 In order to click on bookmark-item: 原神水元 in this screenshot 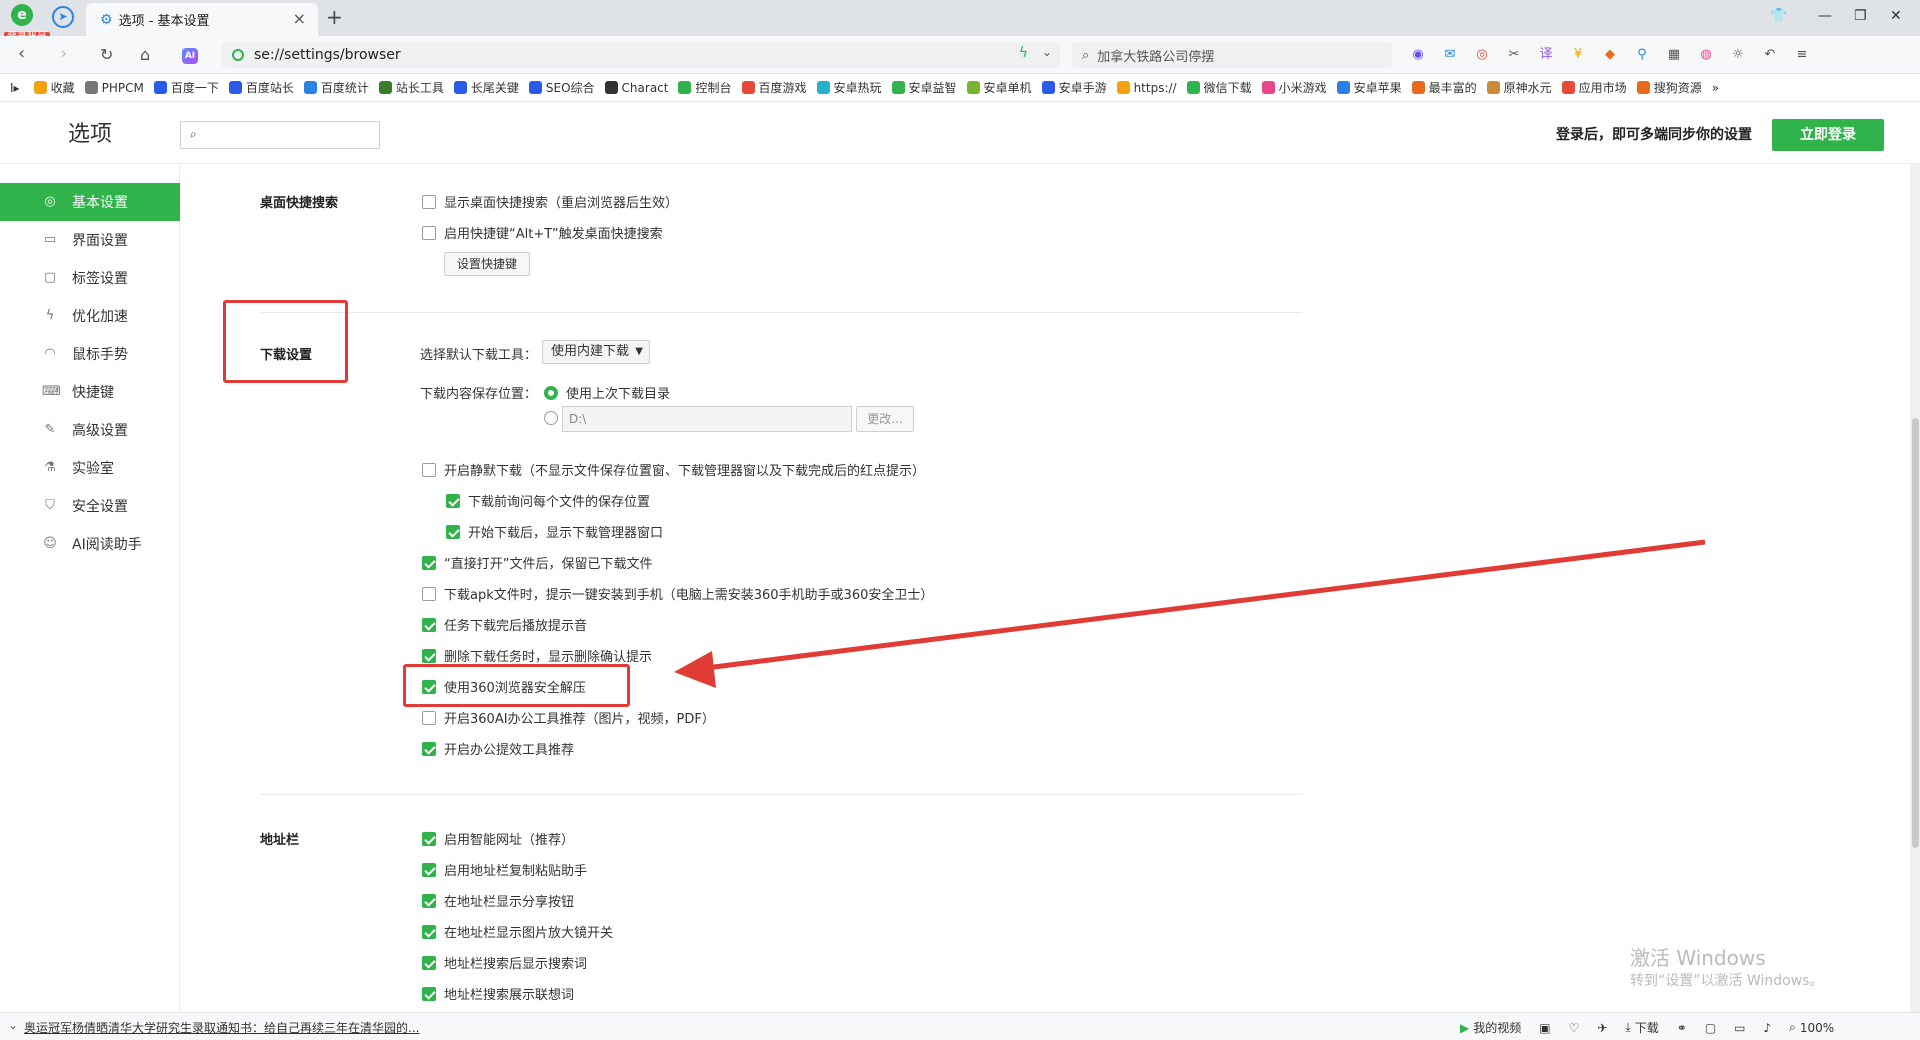, I will do `click(1519, 87)`.